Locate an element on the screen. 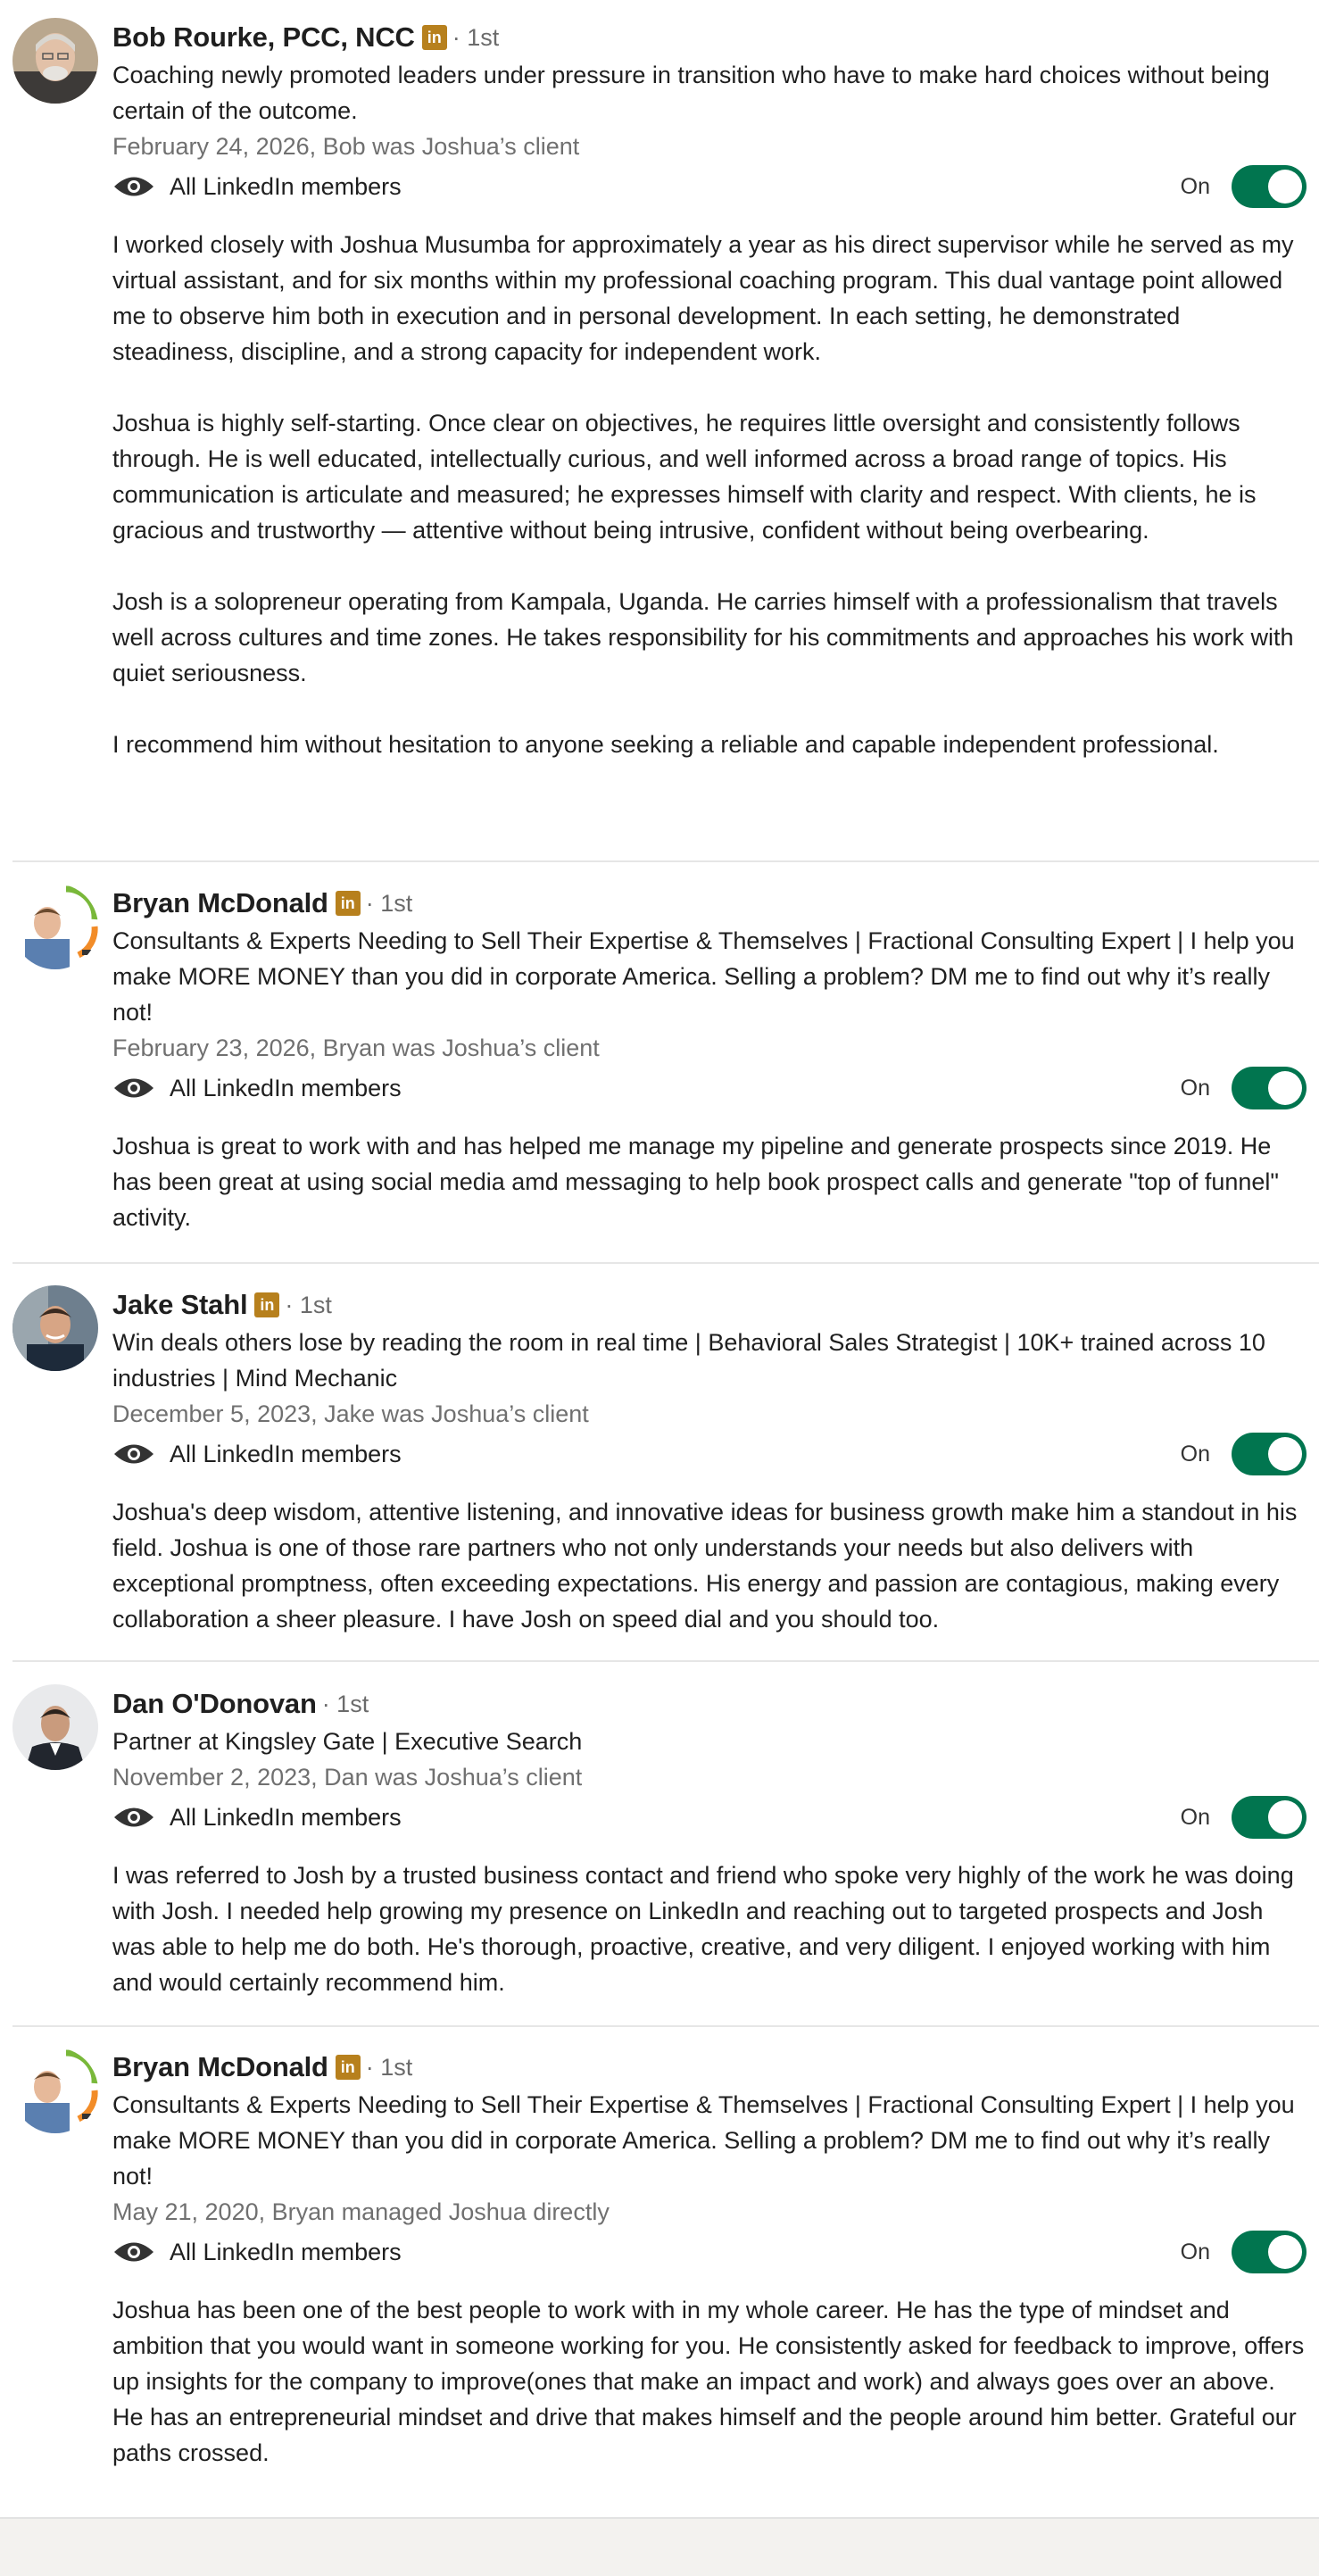 This screenshot has height=2576, width=1319. recommender-name: Jake Stahl is located at coordinates (180, 1305).